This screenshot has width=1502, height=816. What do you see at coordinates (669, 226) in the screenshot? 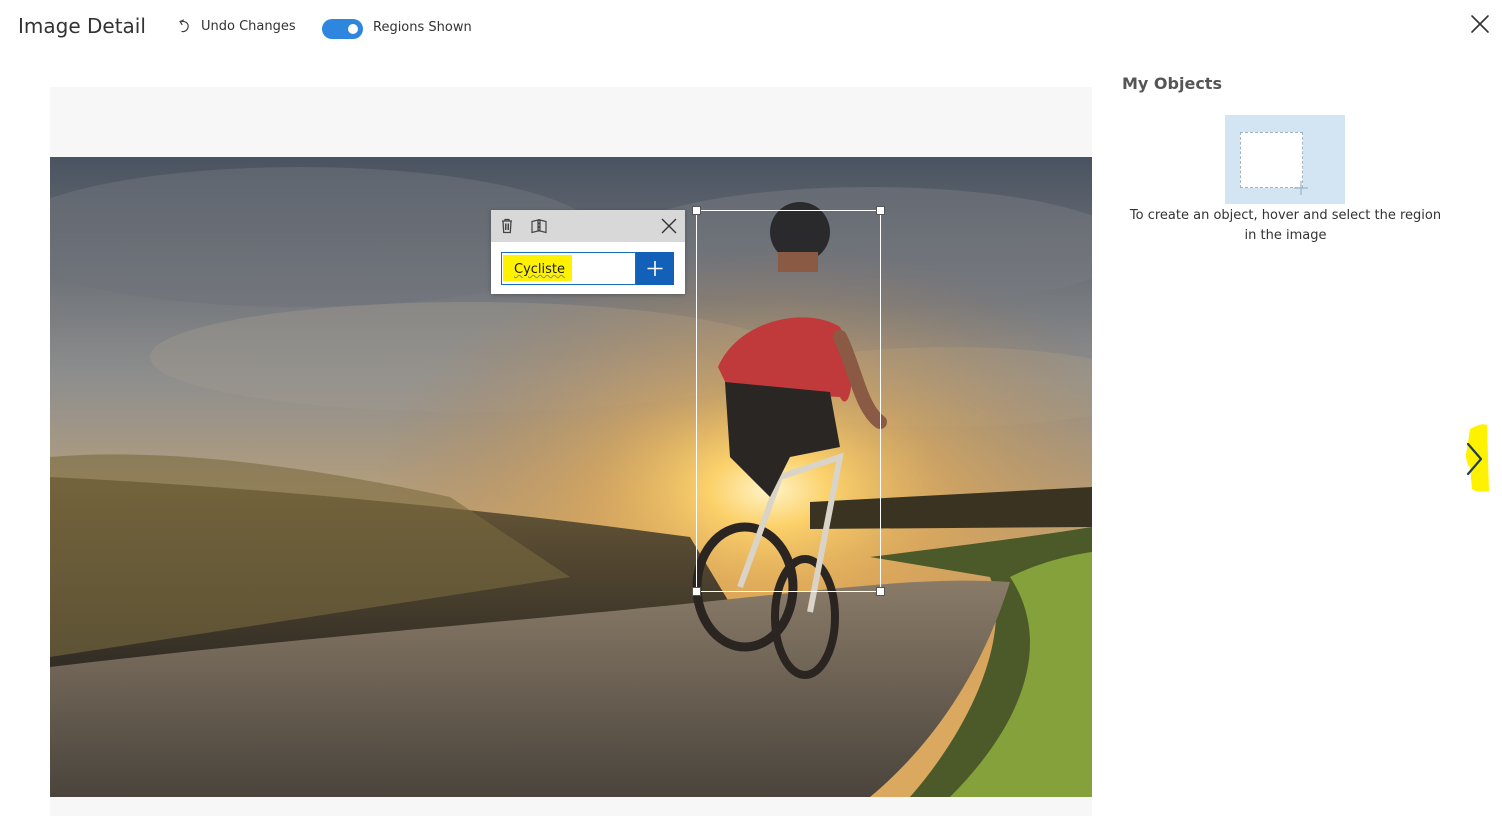
I see `popup-close-icon` at bounding box center [669, 226].